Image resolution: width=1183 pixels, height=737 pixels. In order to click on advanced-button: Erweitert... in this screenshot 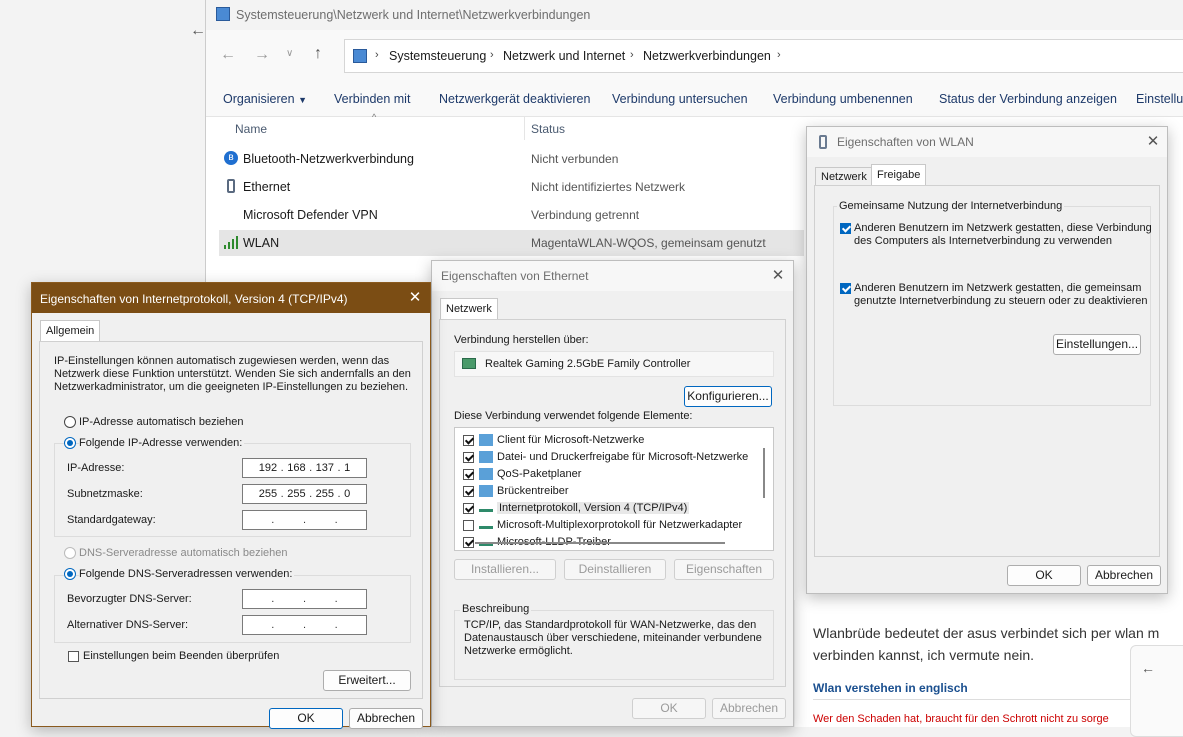, I will do `click(367, 680)`.